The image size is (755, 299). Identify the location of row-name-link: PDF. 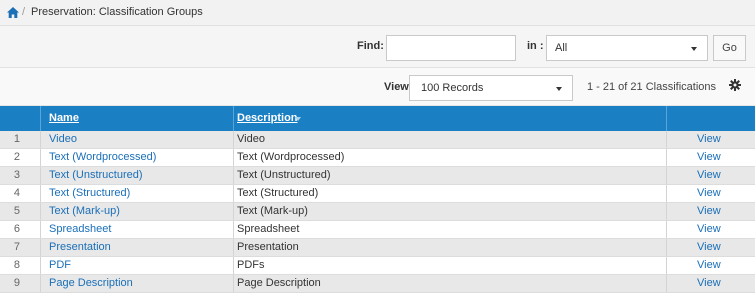
(60, 265).